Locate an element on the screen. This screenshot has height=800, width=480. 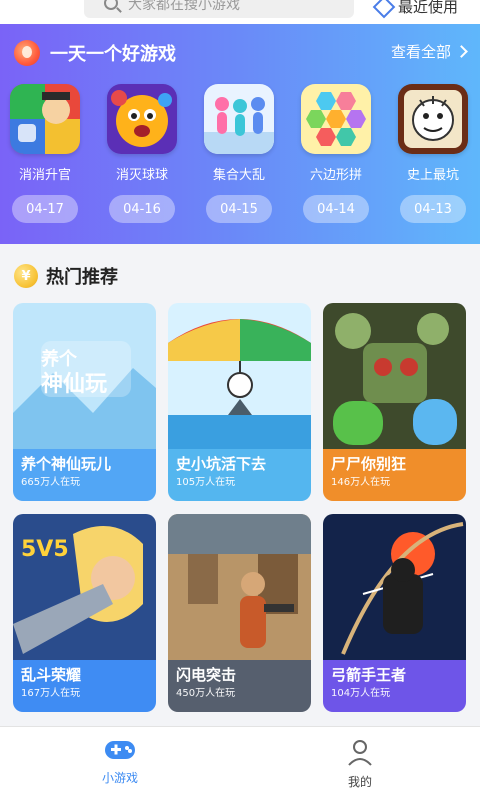
card-title: 尸尸你别狂 is located at coordinates (369, 464).